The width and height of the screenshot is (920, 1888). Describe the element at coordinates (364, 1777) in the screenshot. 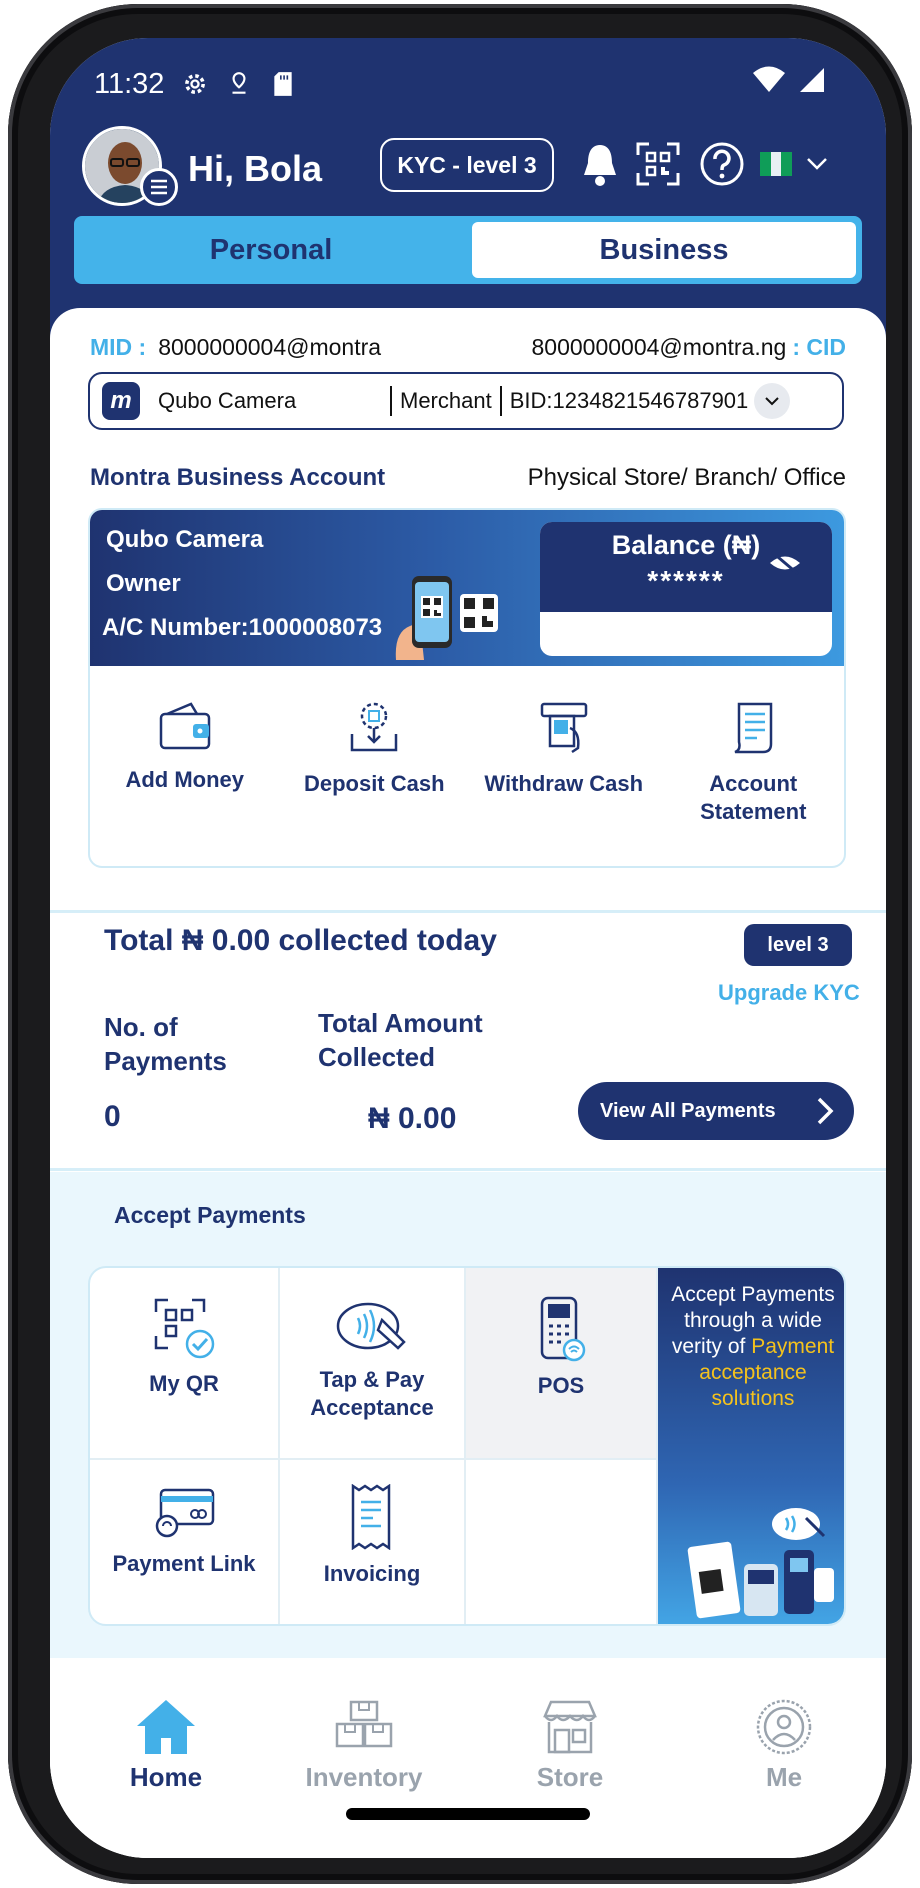

I see `nav-label: Inventory` at that location.